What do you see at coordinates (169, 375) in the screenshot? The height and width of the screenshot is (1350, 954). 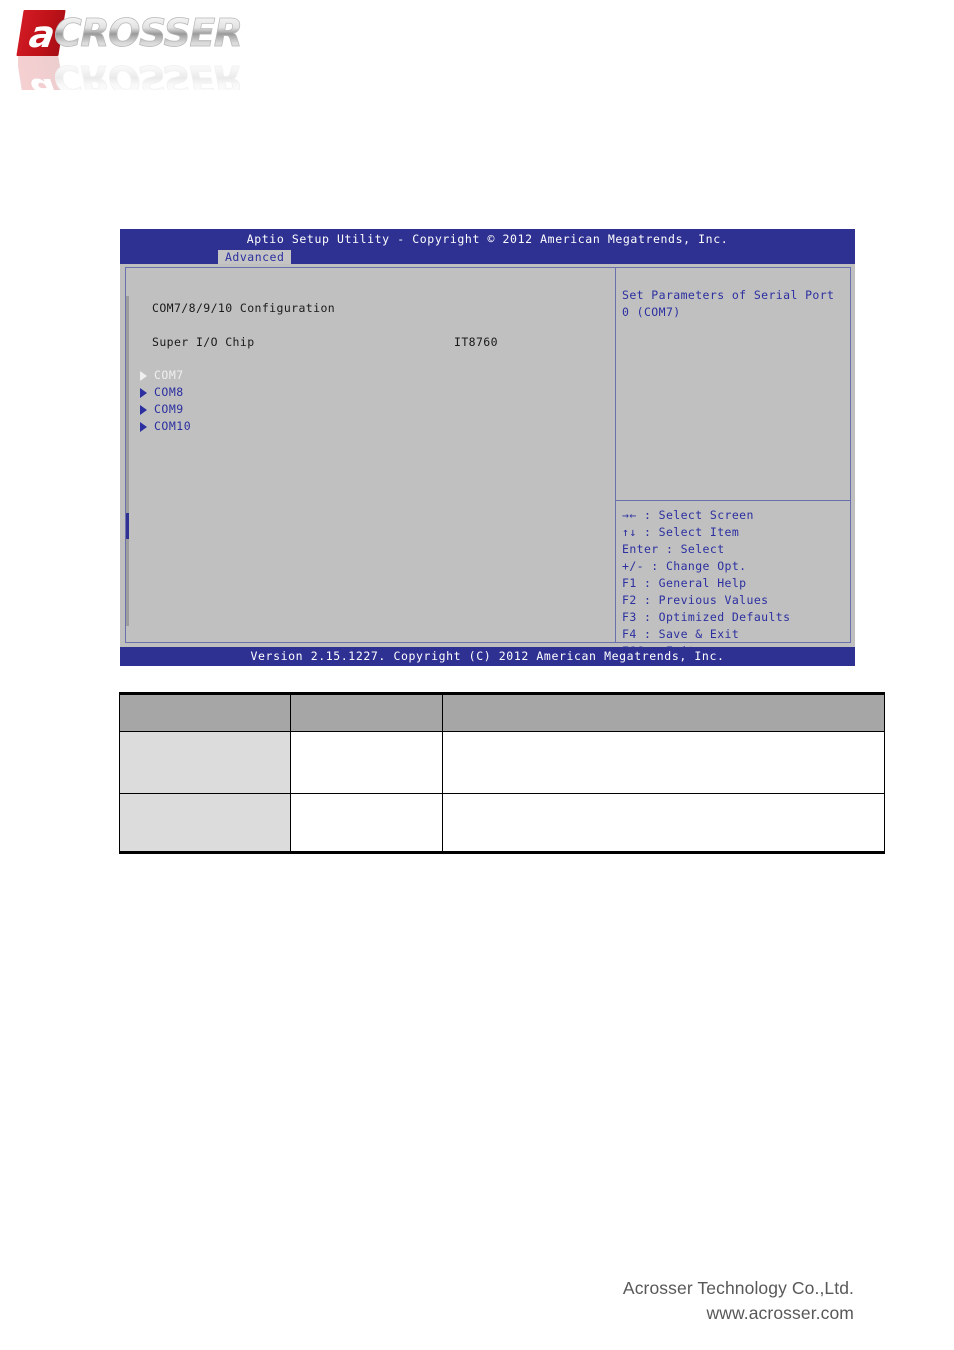 I see `menu-item-com7-label: COM7` at bounding box center [169, 375].